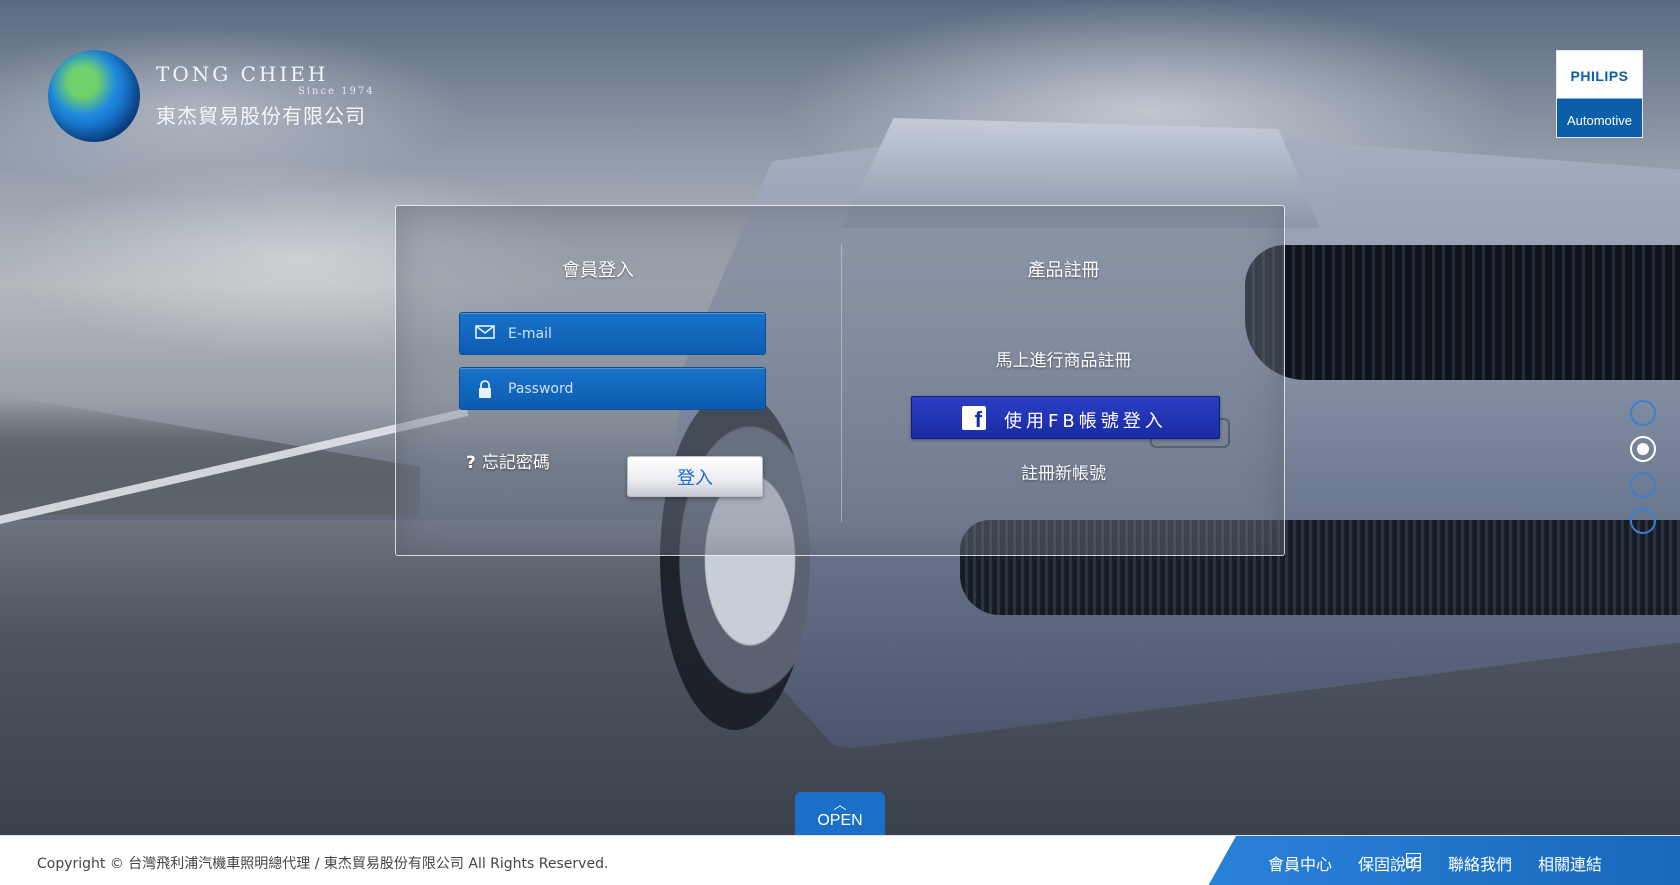 The height and width of the screenshot is (885, 1680). What do you see at coordinates (840, 820) in the screenshot?
I see `open-label: OPEN` at bounding box center [840, 820].